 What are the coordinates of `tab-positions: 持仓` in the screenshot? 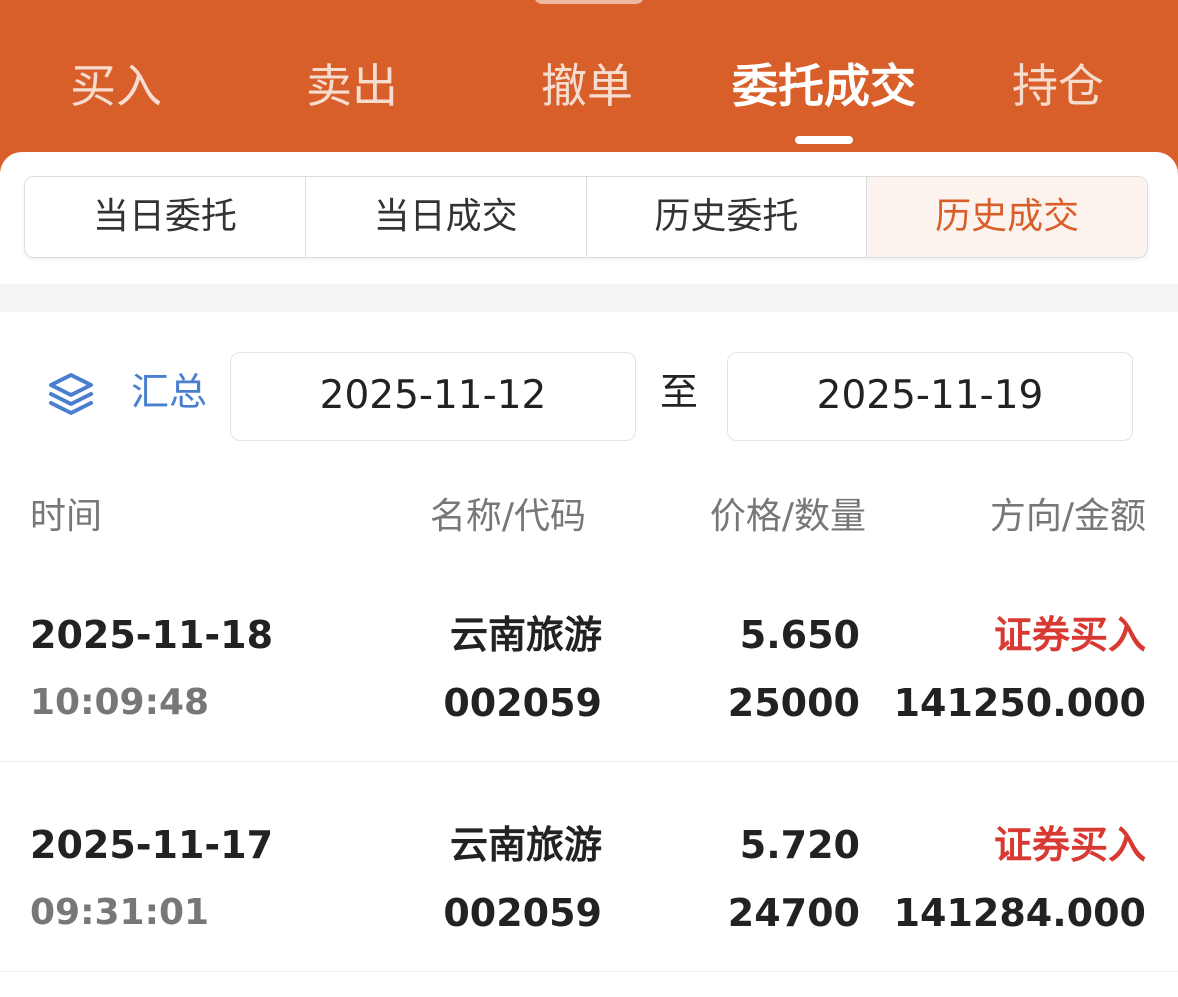 It's located at (1058, 86).